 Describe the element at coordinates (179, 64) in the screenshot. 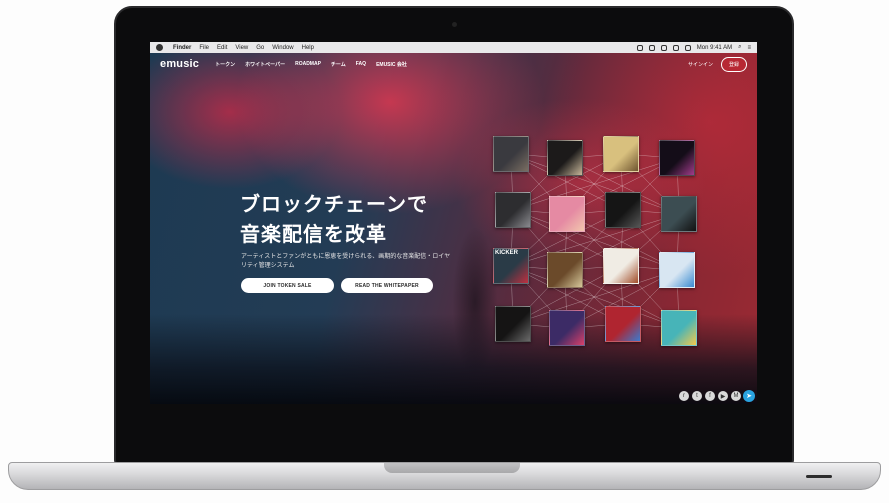

I see `site-logo: emusic` at that location.